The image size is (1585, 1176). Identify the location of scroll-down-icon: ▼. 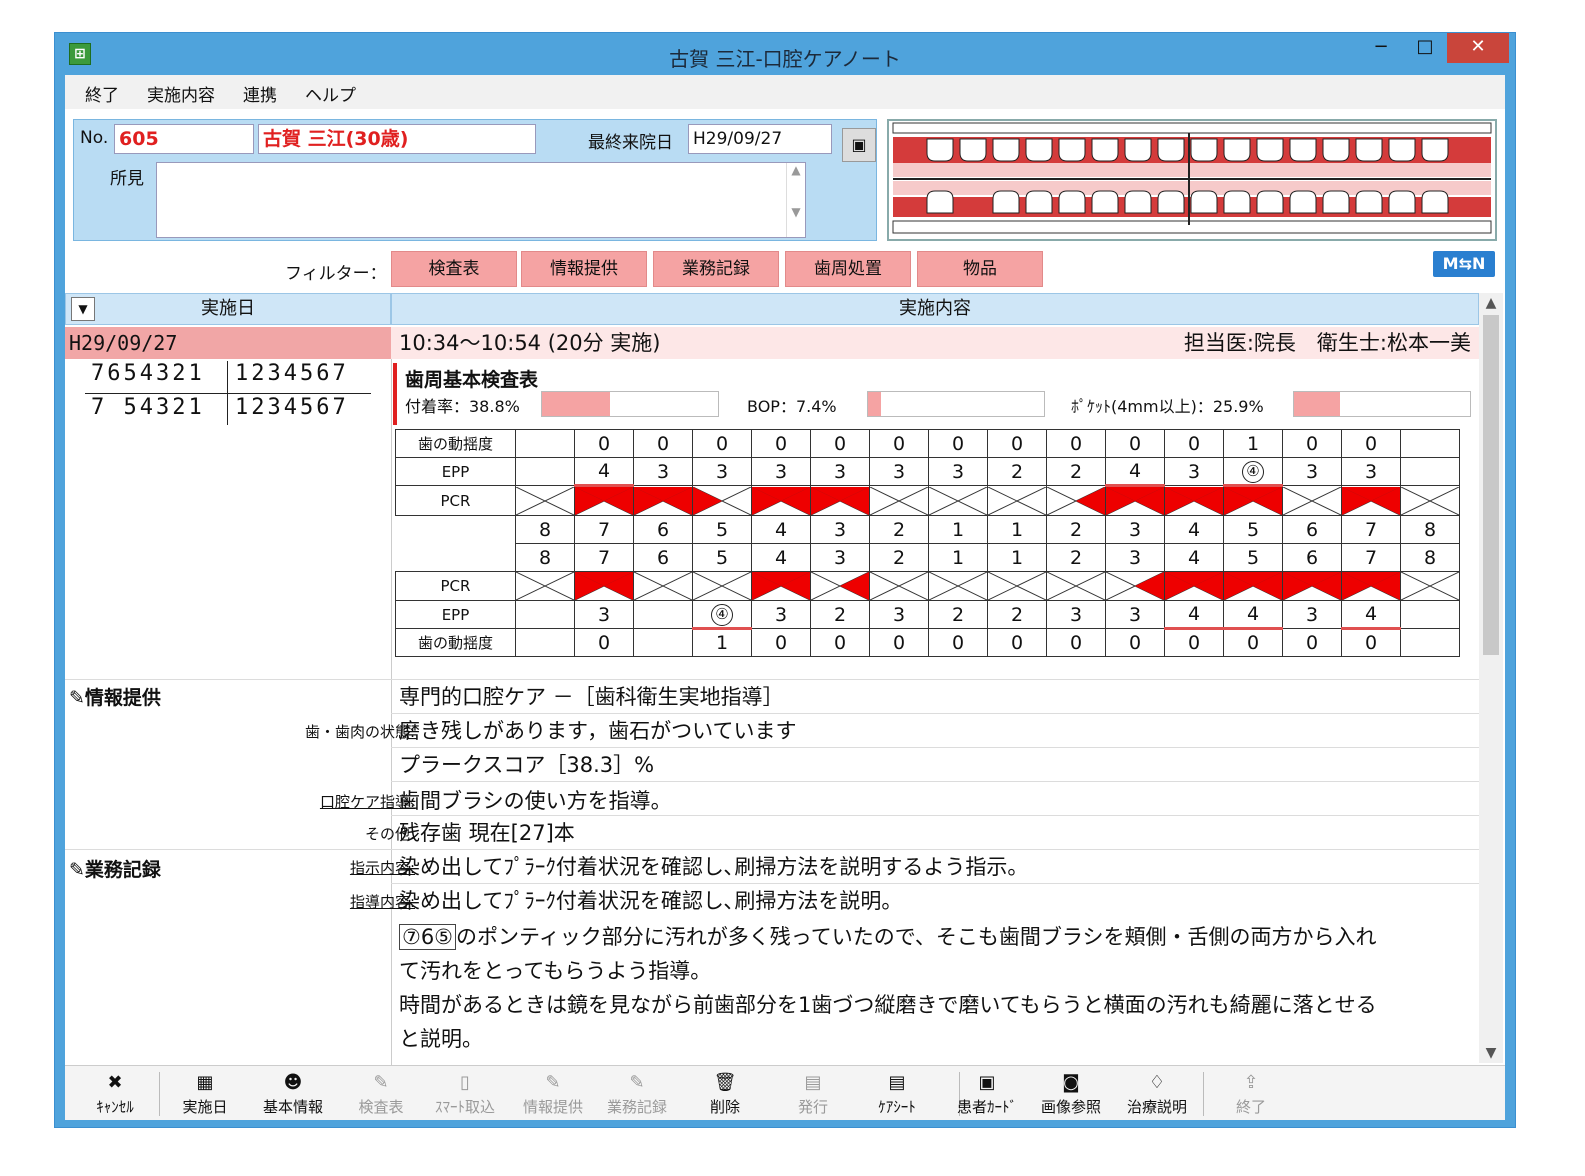
(1491, 1053).